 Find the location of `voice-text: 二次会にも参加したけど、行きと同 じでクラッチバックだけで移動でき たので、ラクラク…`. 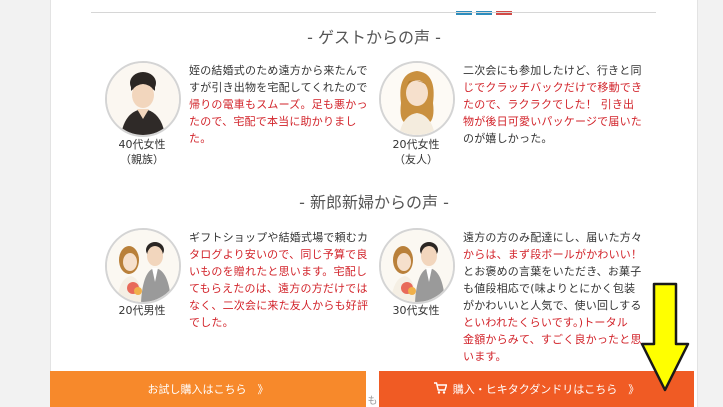

voice-text: 二次会にも参加したけど、行きと同 じでクラッチバックだけで移動でき たので、ラクラク… is located at coordinates (556, 104).